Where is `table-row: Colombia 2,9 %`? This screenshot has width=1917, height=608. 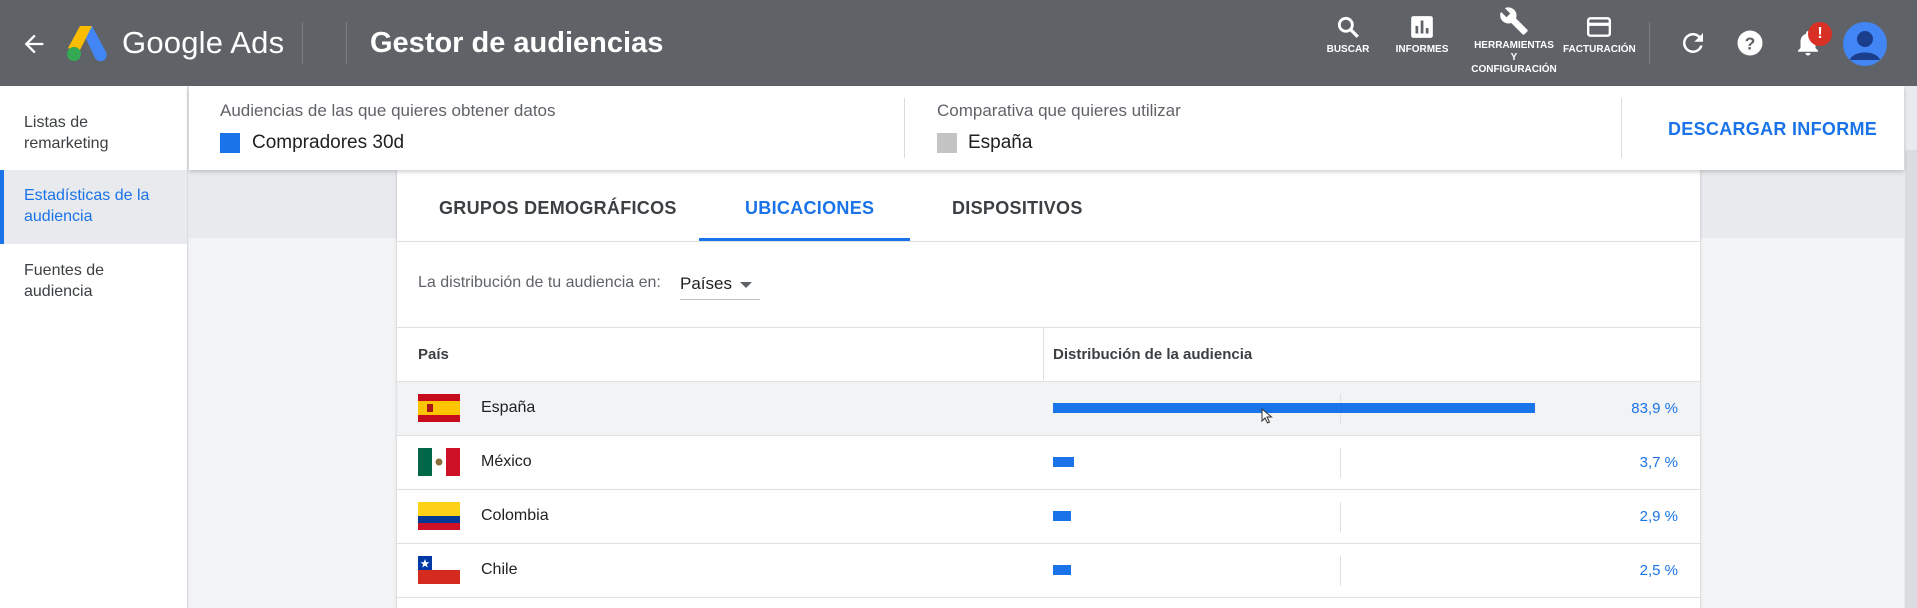
table-row: Colombia 2,9 % is located at coordinates (1048, 517).